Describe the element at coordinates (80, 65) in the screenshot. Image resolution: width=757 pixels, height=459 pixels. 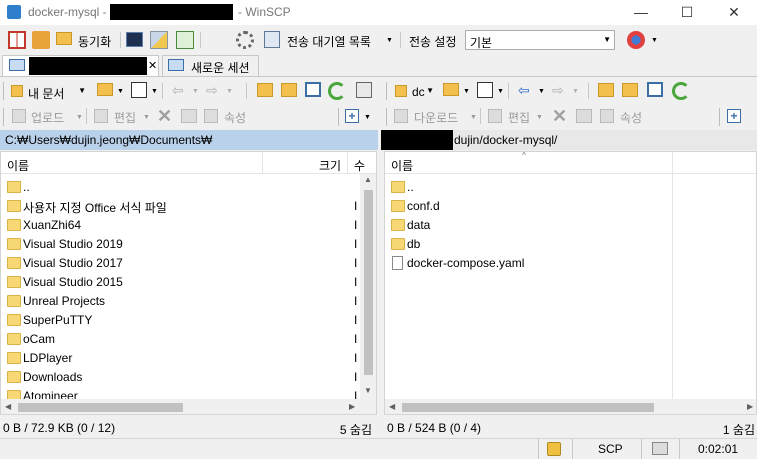
I see `tab-current-session: ✕` at that location.